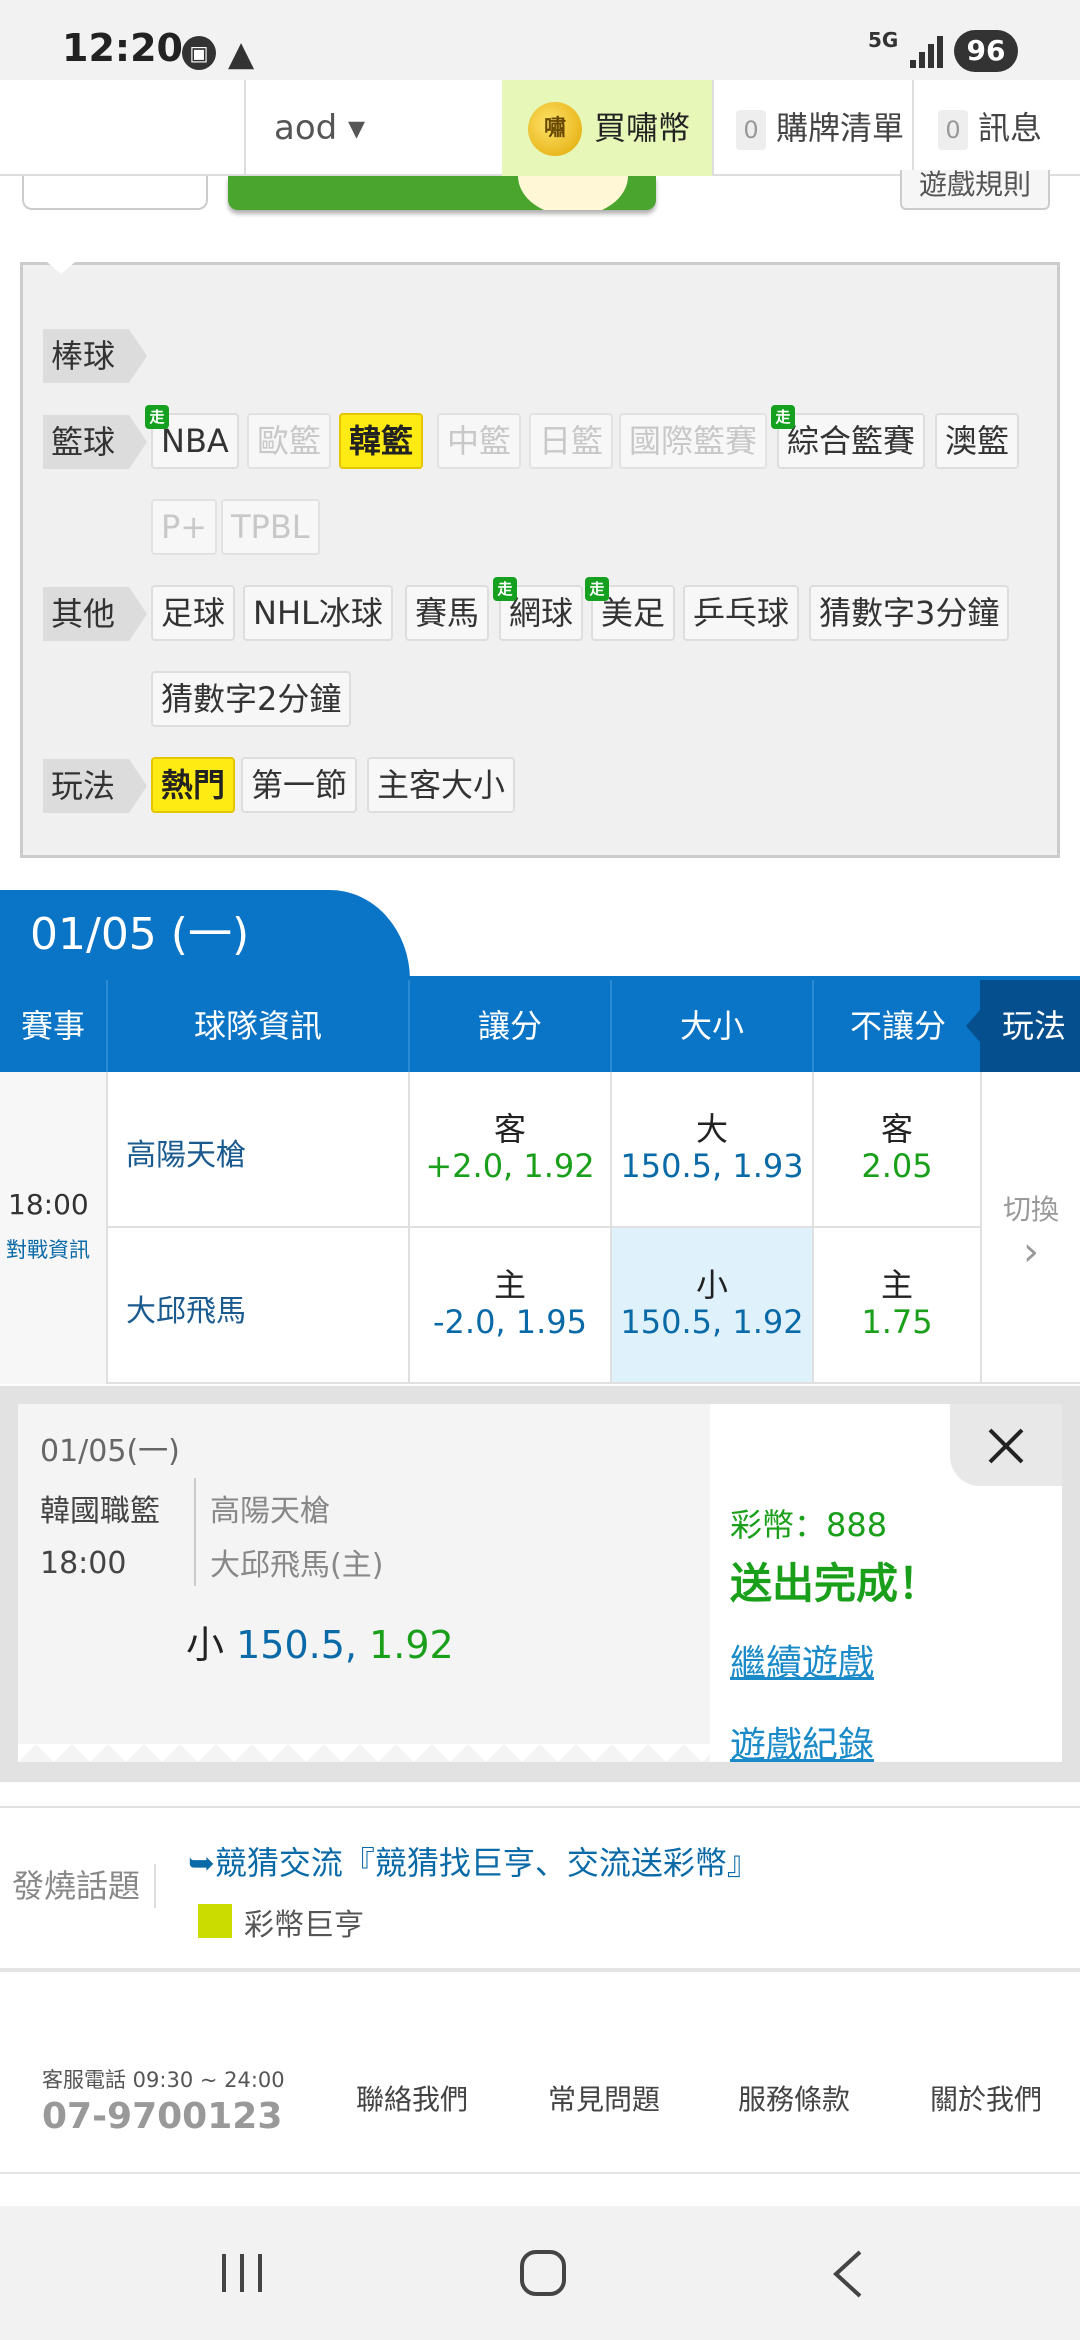 This screenshot has height=2340, width=1080. What do you see at coordinates (840, 128) in the screenshot?
I see `cart-label: 購牌清單` at bounding box center [840, 128].